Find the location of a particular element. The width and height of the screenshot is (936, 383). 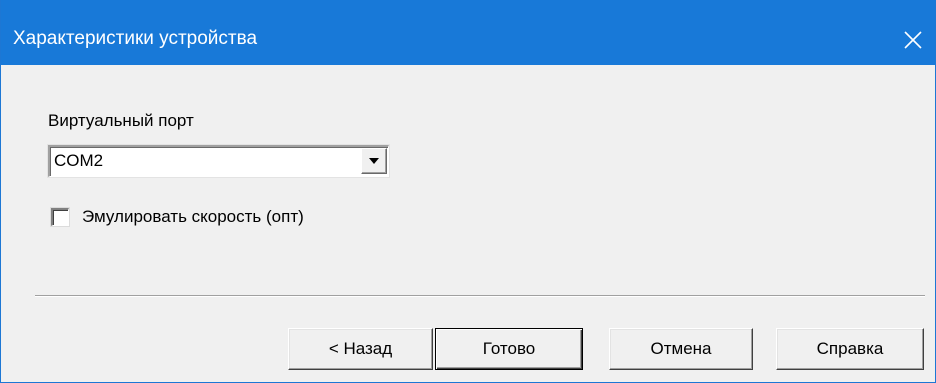

close-icon is located at coordinates (913, 40).